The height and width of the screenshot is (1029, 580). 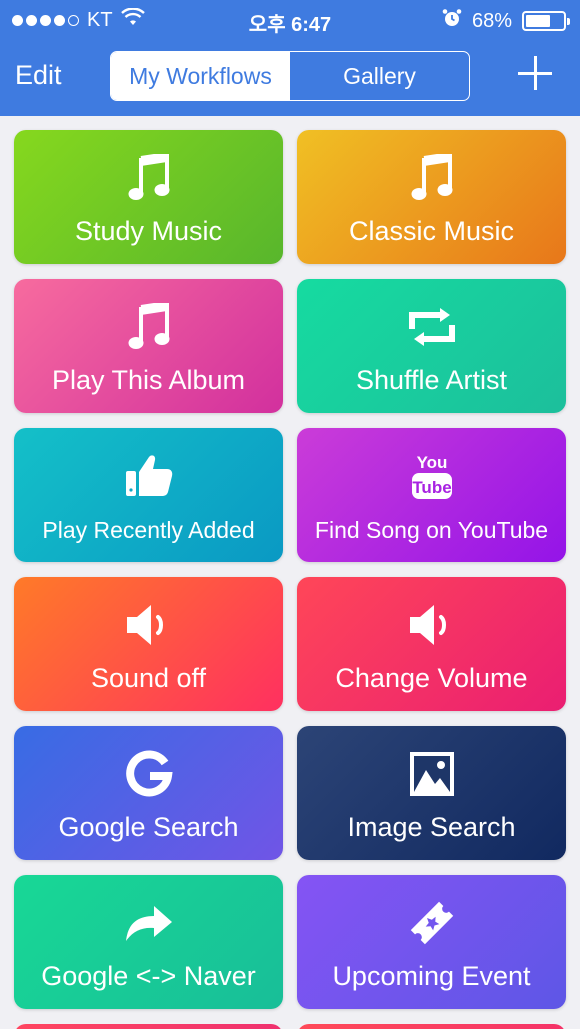 I want to click on edit-button: Edit, so click(x=38, y=75).